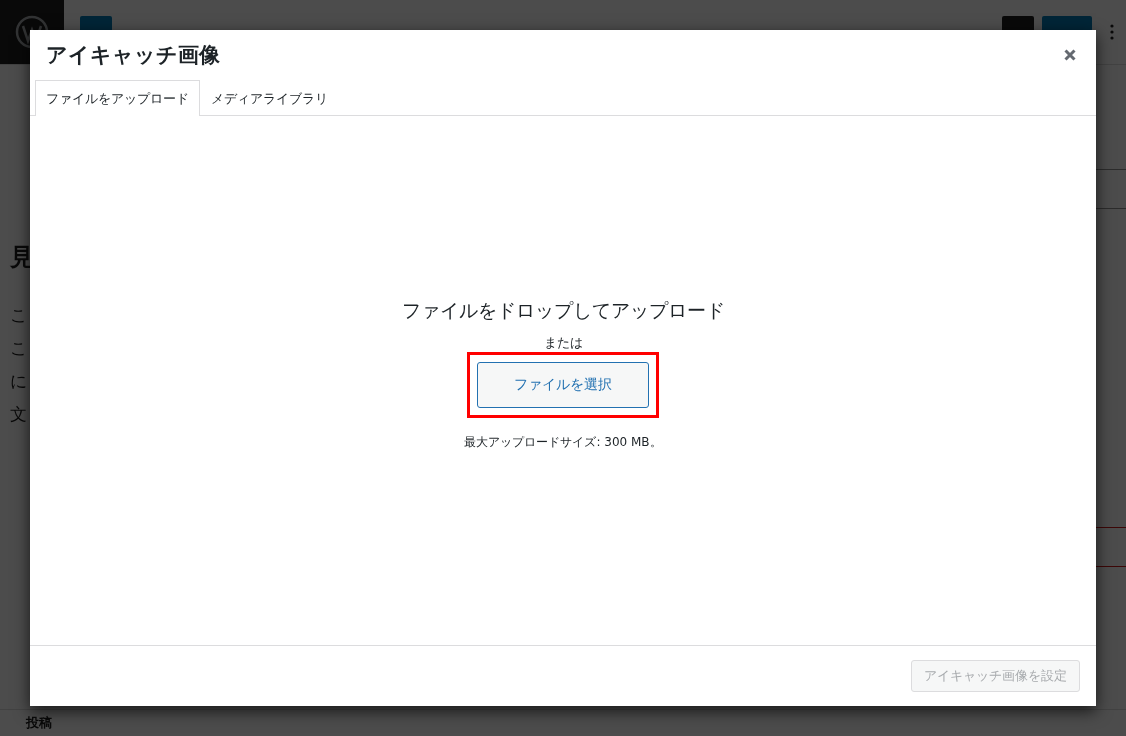 This screenshot has width=1126, height=736. I want to click on editor-text: に, so click(19, 381).